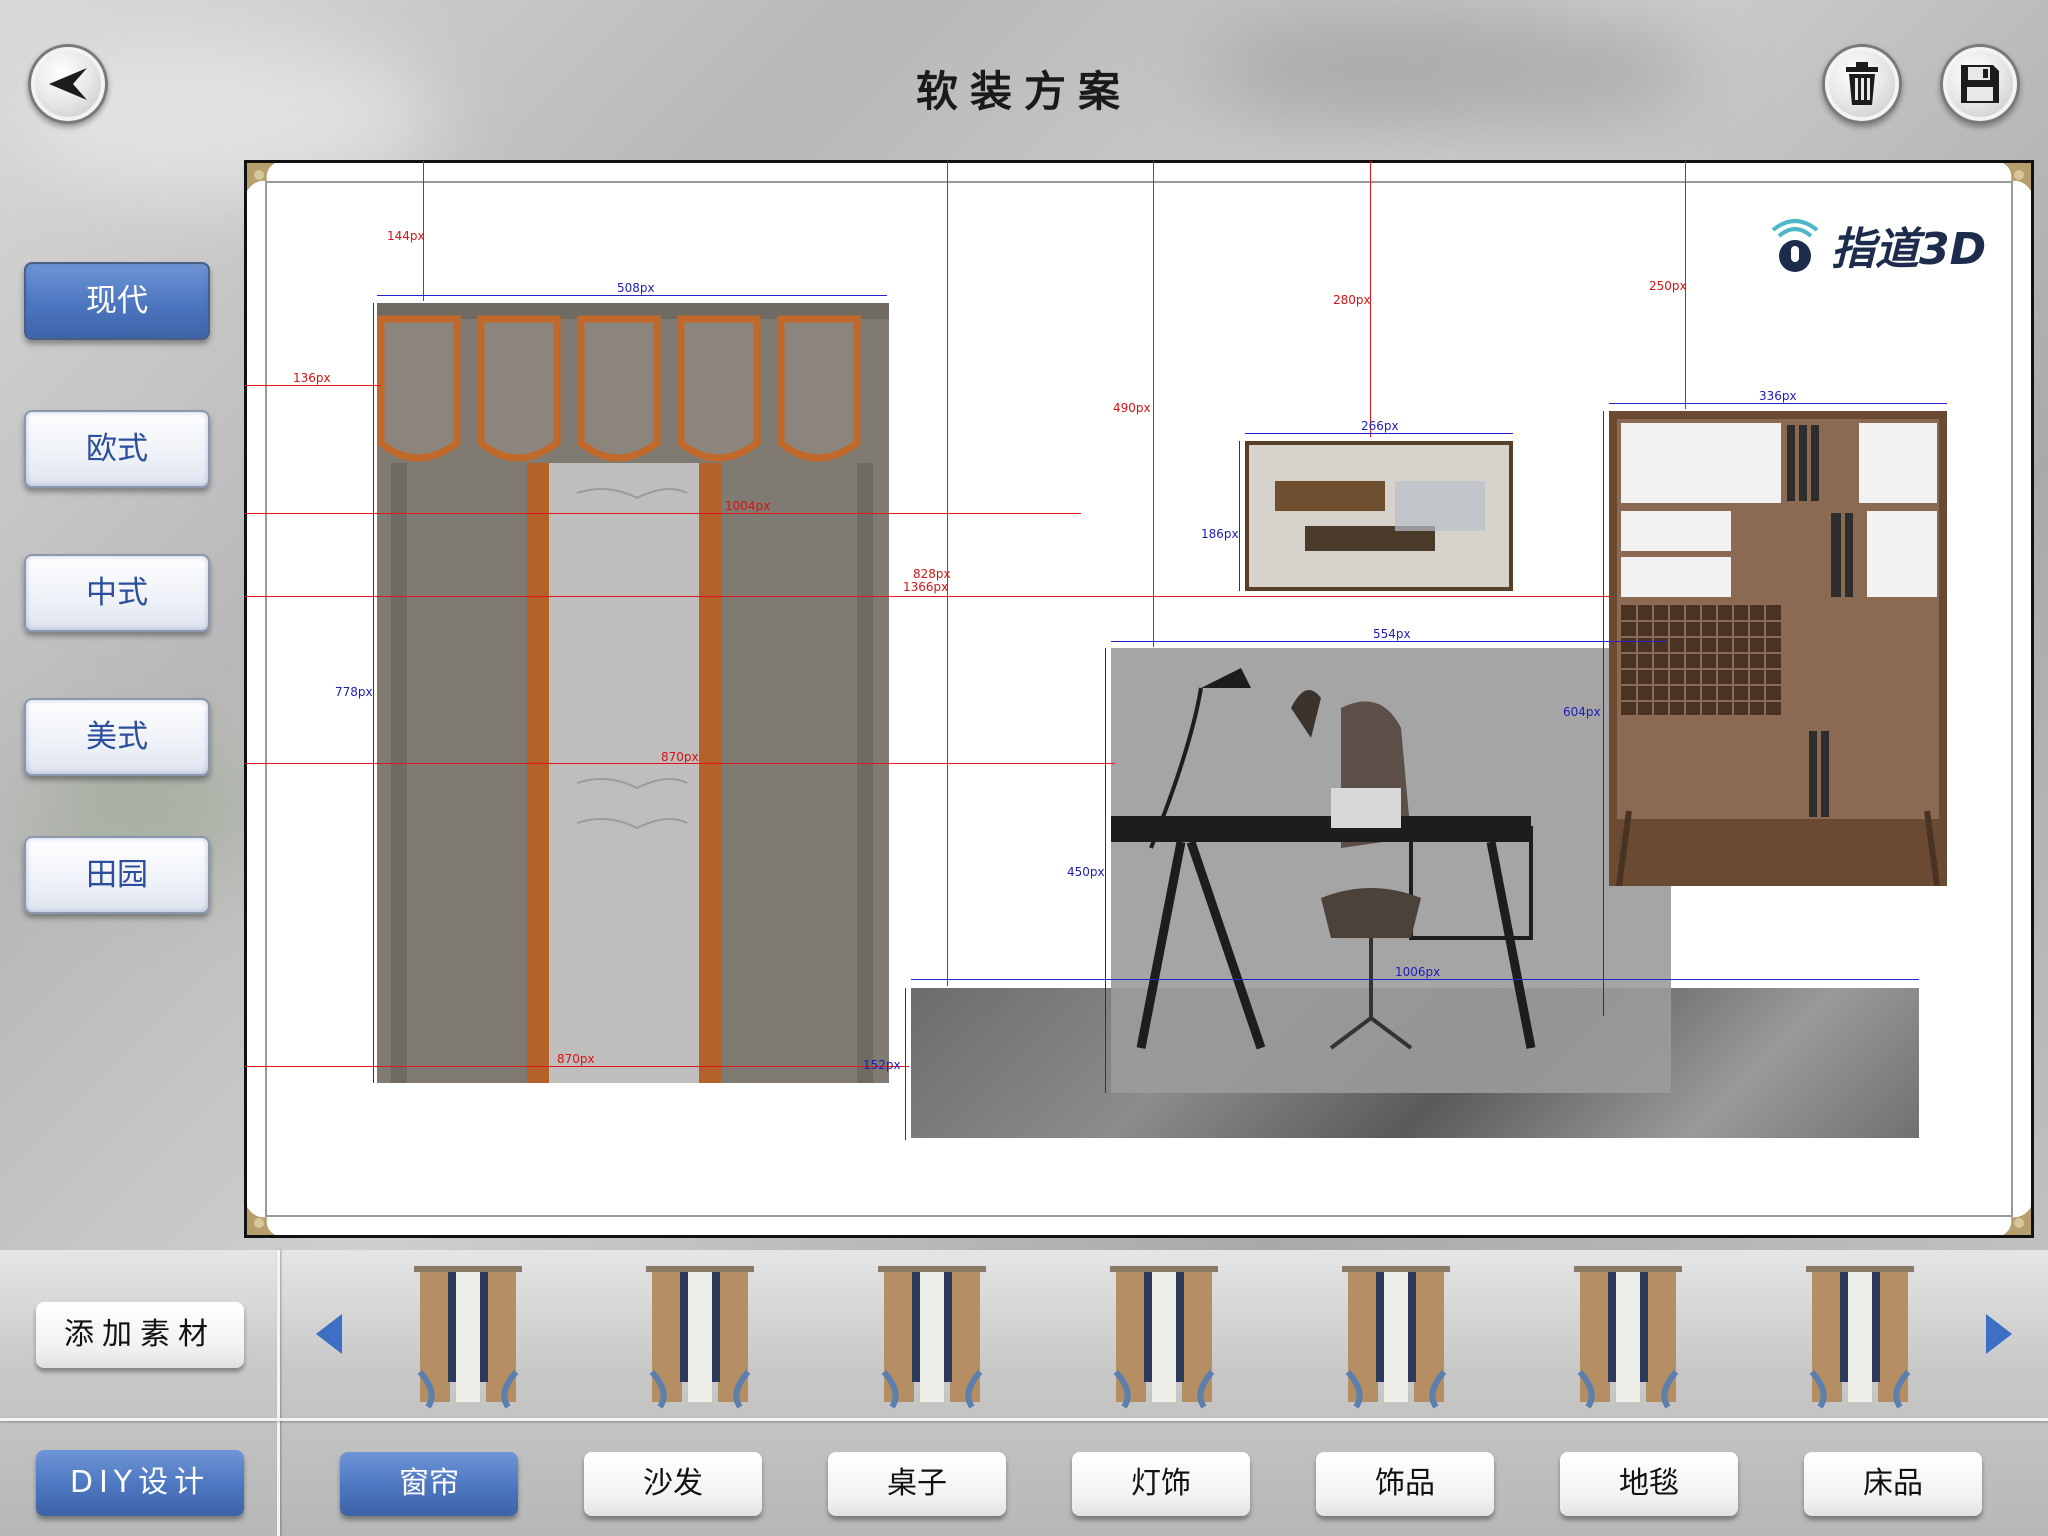  What do you see at coordinates (1668, 286) in the screenshot?
I see `dimension-label: 250px` at bounding box center [1668, 286].